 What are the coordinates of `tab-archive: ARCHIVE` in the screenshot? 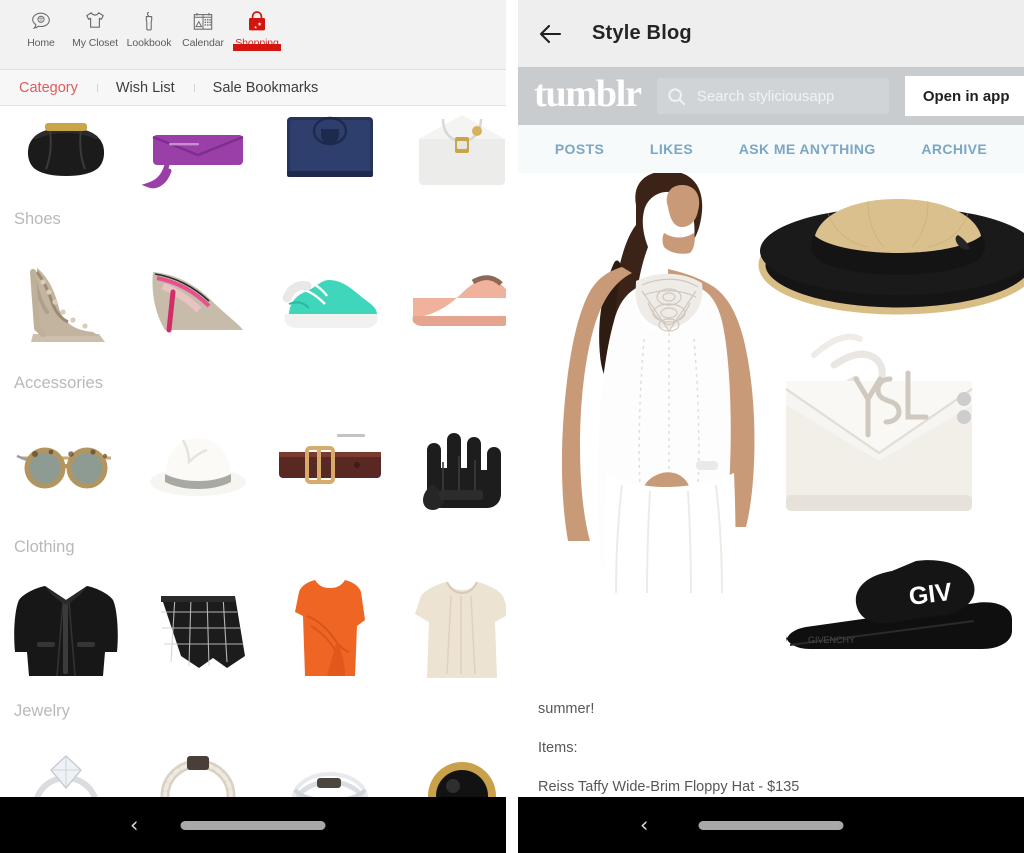 It's located at (954, 149).